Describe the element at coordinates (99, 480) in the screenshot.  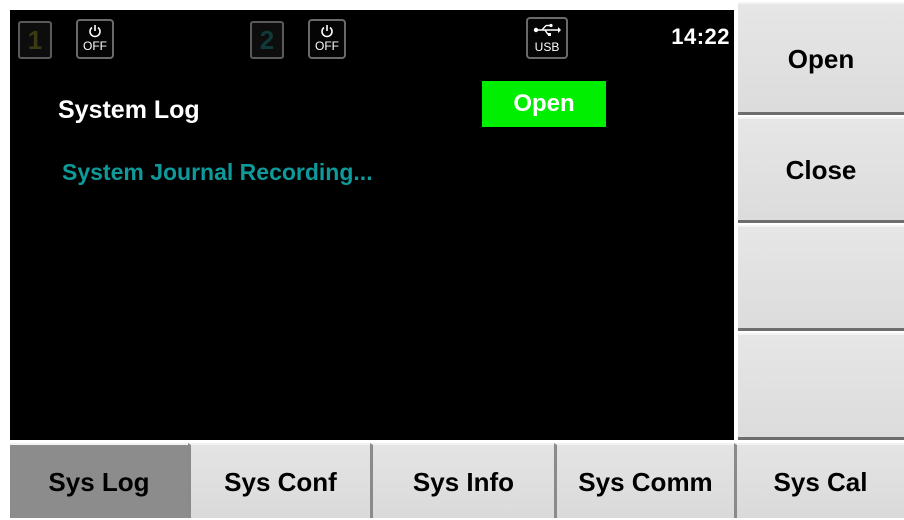
I see `tab-sys-log: Sys Log` at that location.